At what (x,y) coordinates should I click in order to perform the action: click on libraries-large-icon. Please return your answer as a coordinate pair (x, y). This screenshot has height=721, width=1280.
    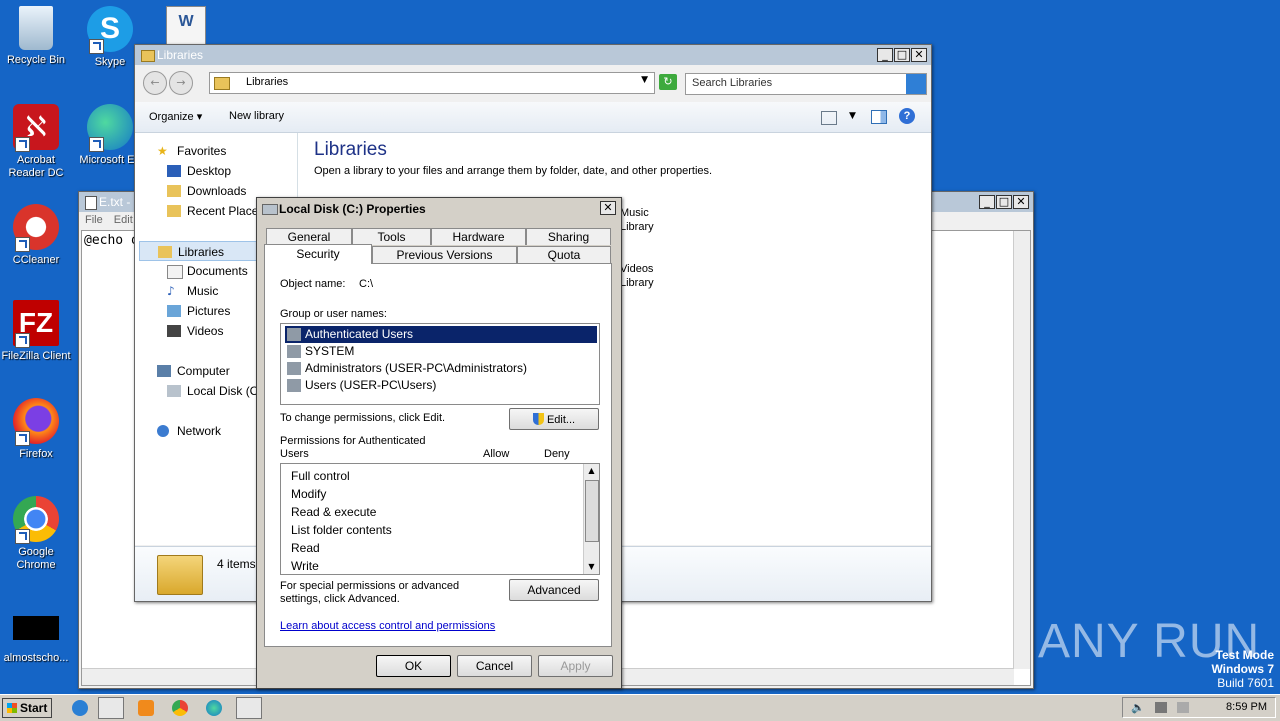
    Looking at the image, I should click on (180, 575).